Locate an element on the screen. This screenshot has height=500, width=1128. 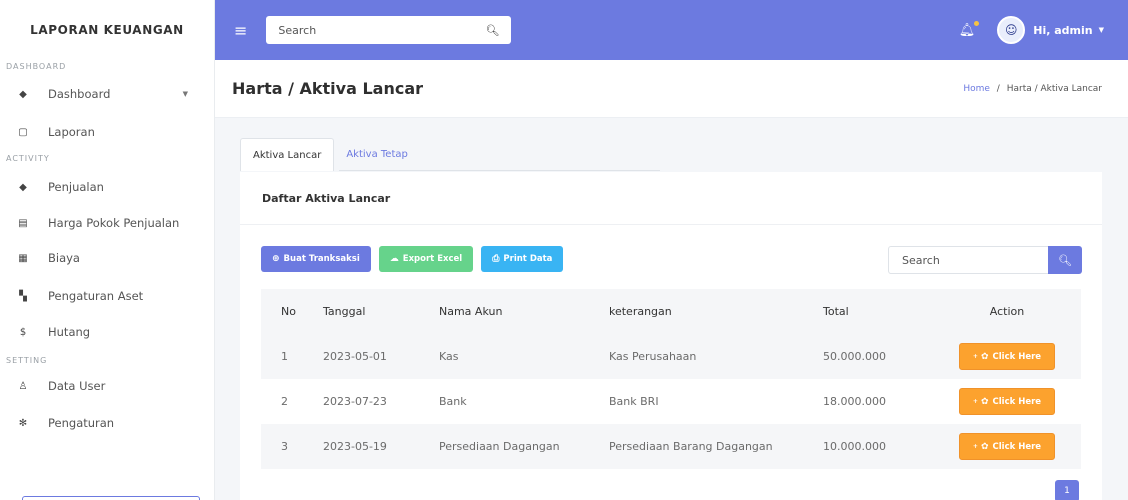
sidebar-item-label: Penjualan is located at coordinates (76, 187).